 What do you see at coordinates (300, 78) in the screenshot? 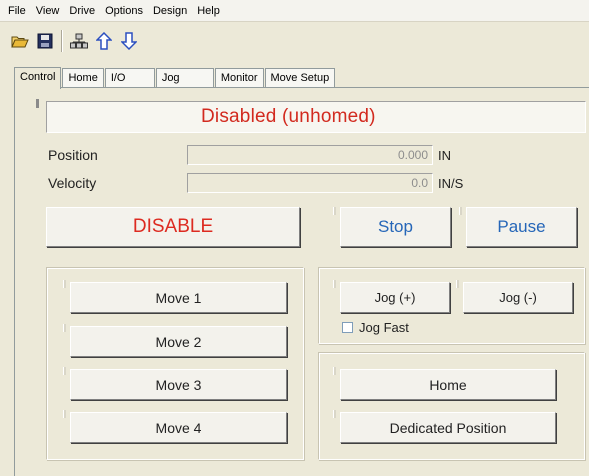
I see `tab-move-setup: Move Setup` at bounding box center [300, 78].